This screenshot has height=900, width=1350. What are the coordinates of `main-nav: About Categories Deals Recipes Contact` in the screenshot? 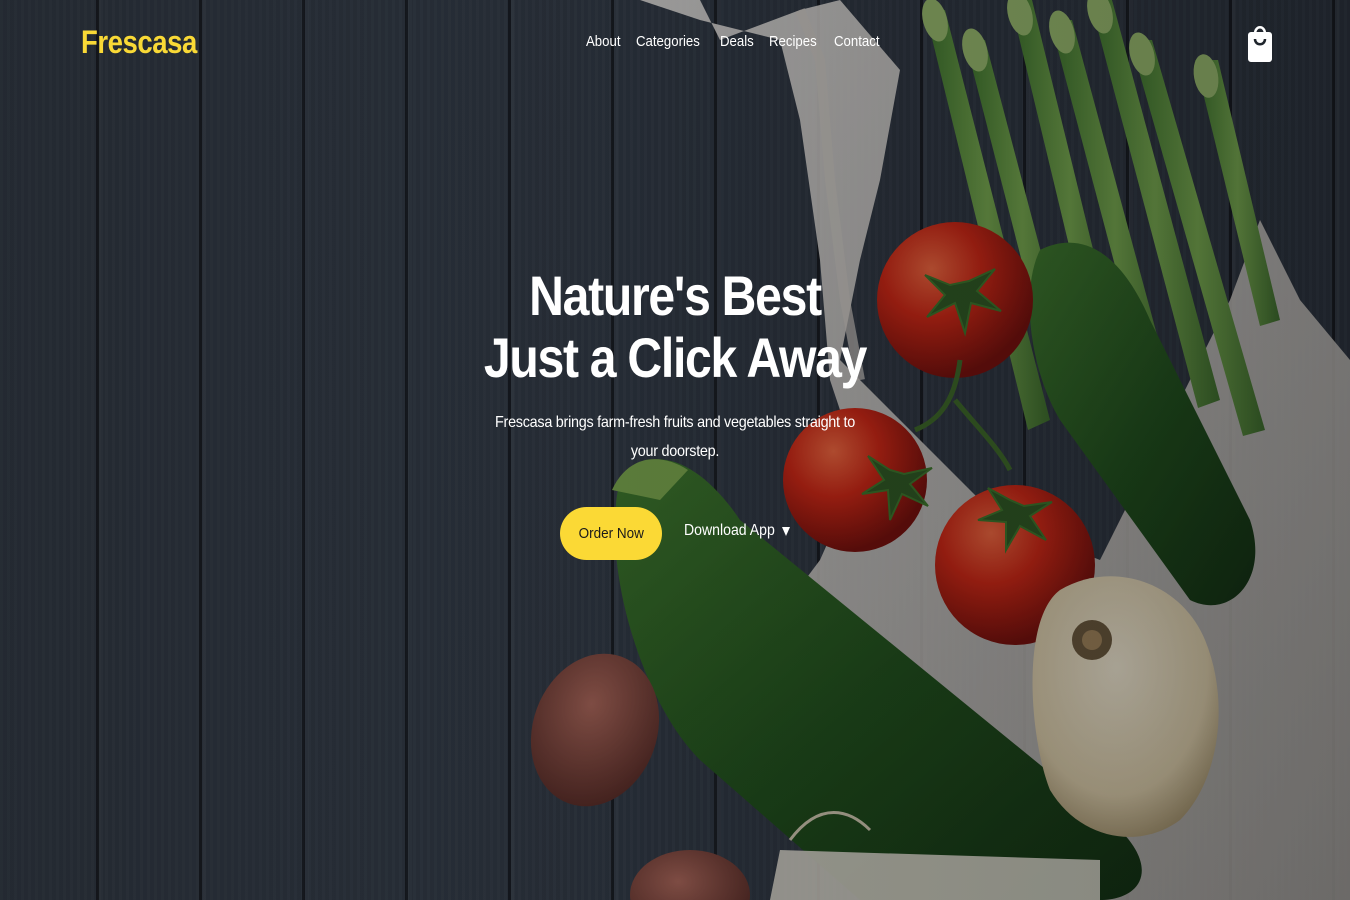 It's located at (733, 41).